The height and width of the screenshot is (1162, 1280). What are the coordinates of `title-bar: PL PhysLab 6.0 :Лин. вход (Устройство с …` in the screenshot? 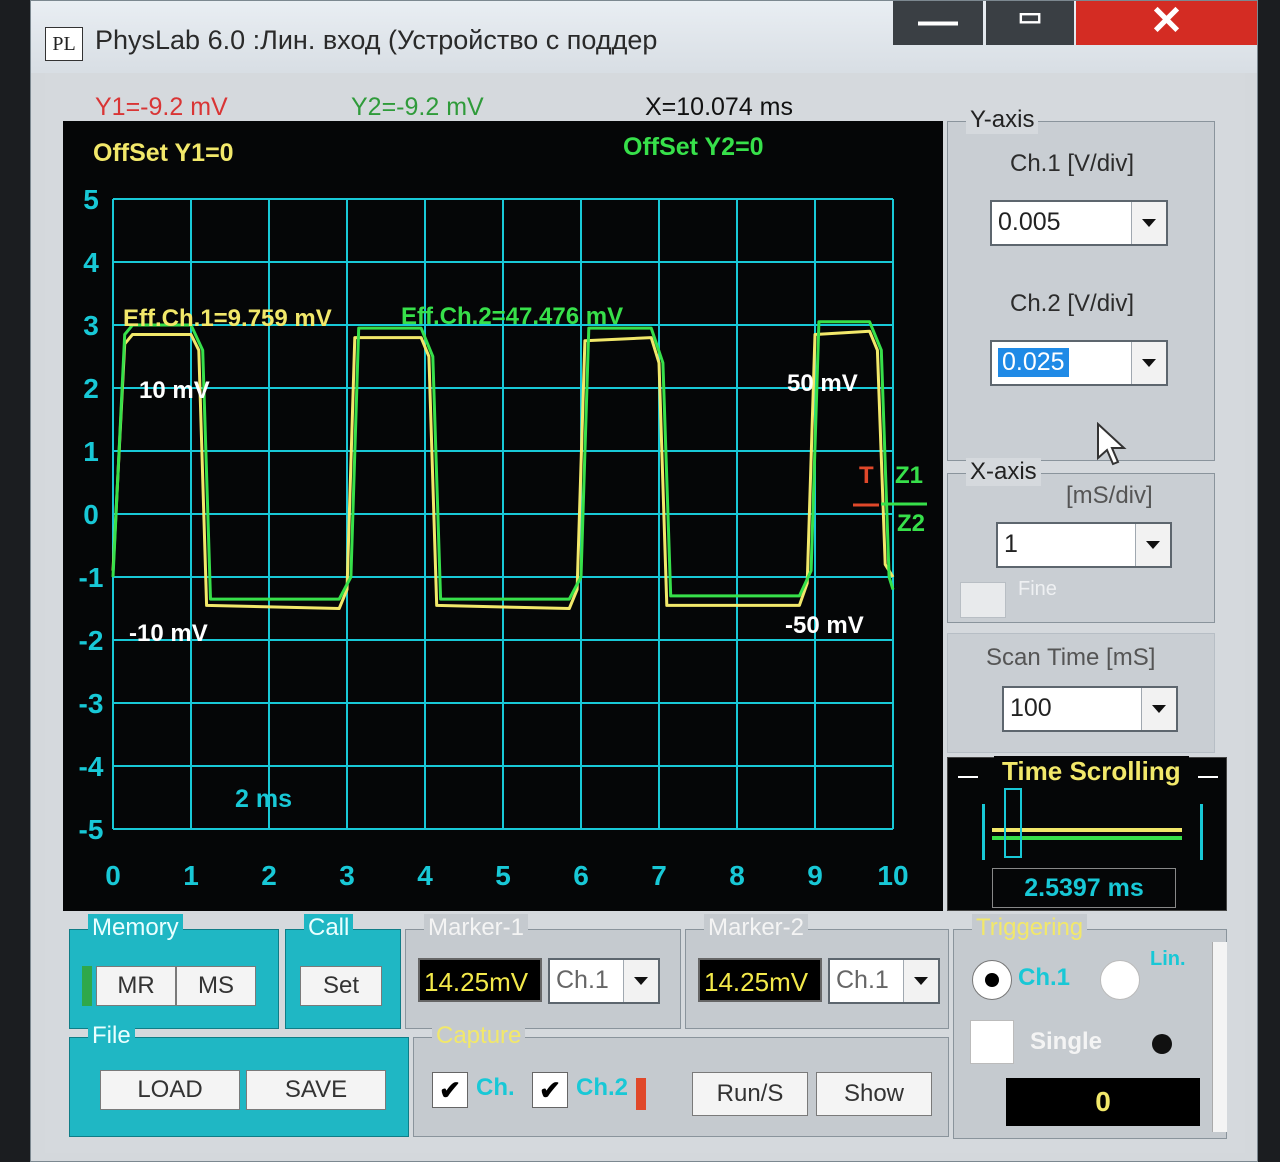 It's located at (644, 37).